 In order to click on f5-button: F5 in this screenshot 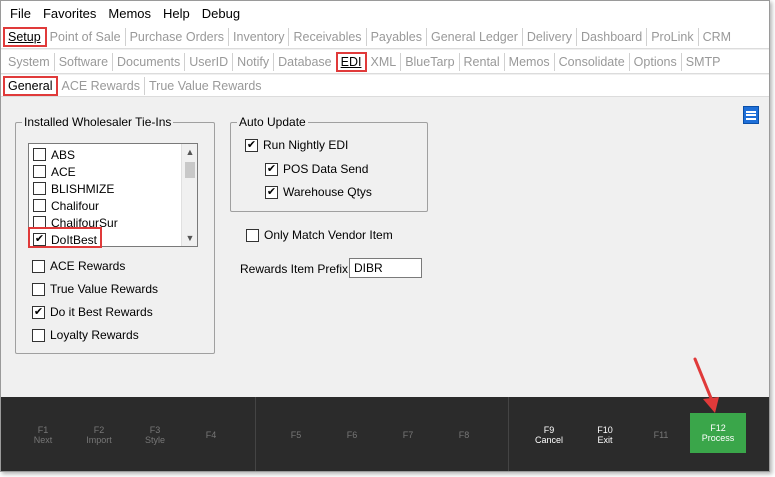, I will do `click(296, 434)`.